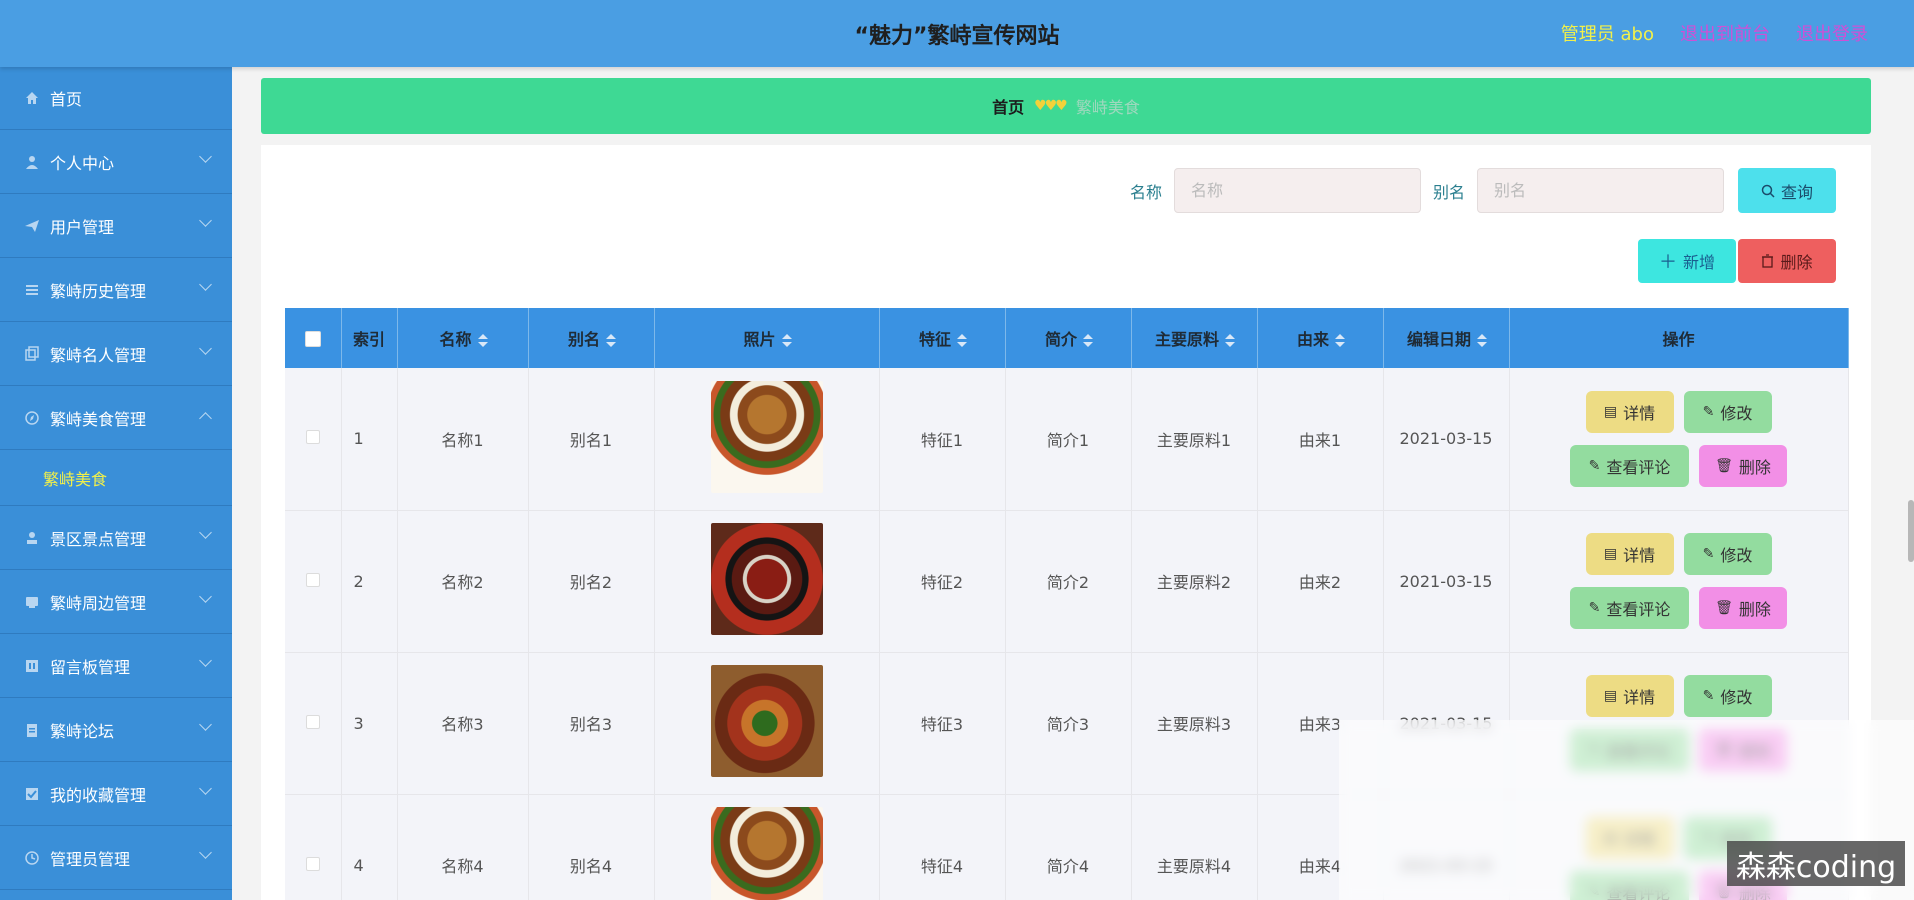 This screenshot has width=1914, height=900. I want to click on alias-search-input, so click(1600, 190).